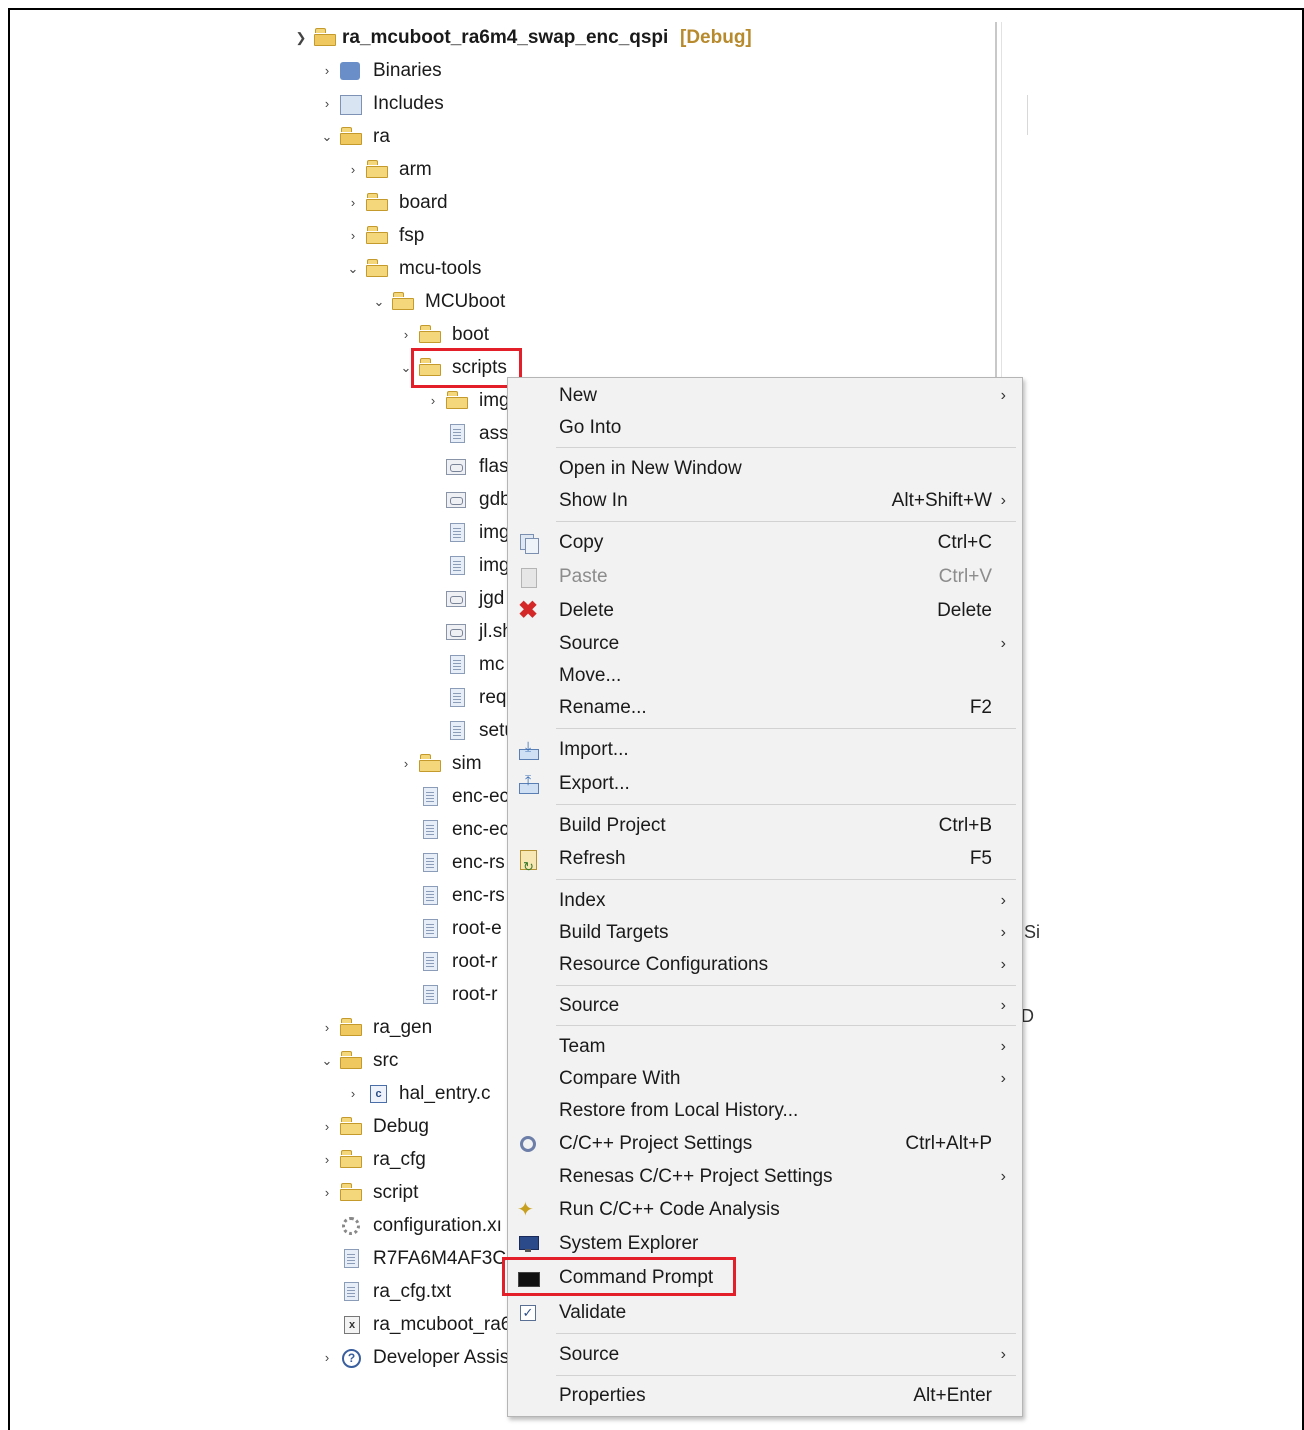 Image resolution: width=1304 pixels, height=1430 pixels. I want to click on menu-item-team: Team ›, so click(765, 1047).